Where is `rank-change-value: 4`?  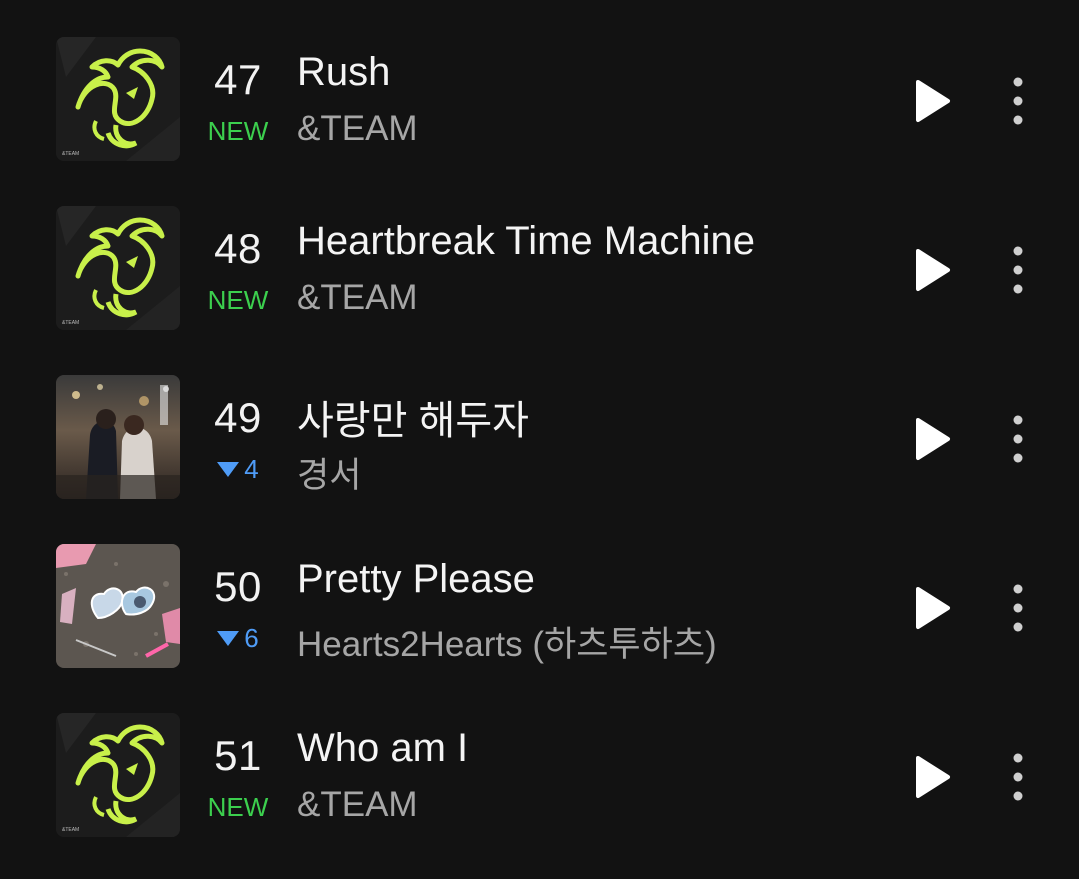
rank-change-value: 4 is located at coordinates (251, 469).